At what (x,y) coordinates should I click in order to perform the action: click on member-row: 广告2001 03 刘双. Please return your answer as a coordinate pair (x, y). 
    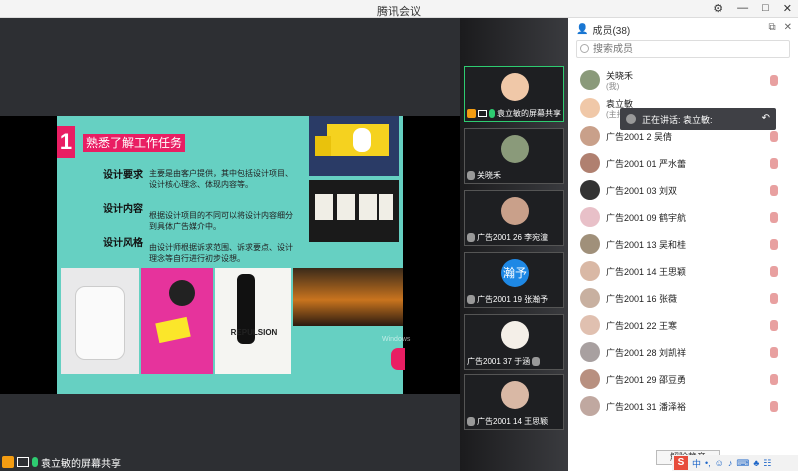
    Looking at the image, I should click on (683, 191).